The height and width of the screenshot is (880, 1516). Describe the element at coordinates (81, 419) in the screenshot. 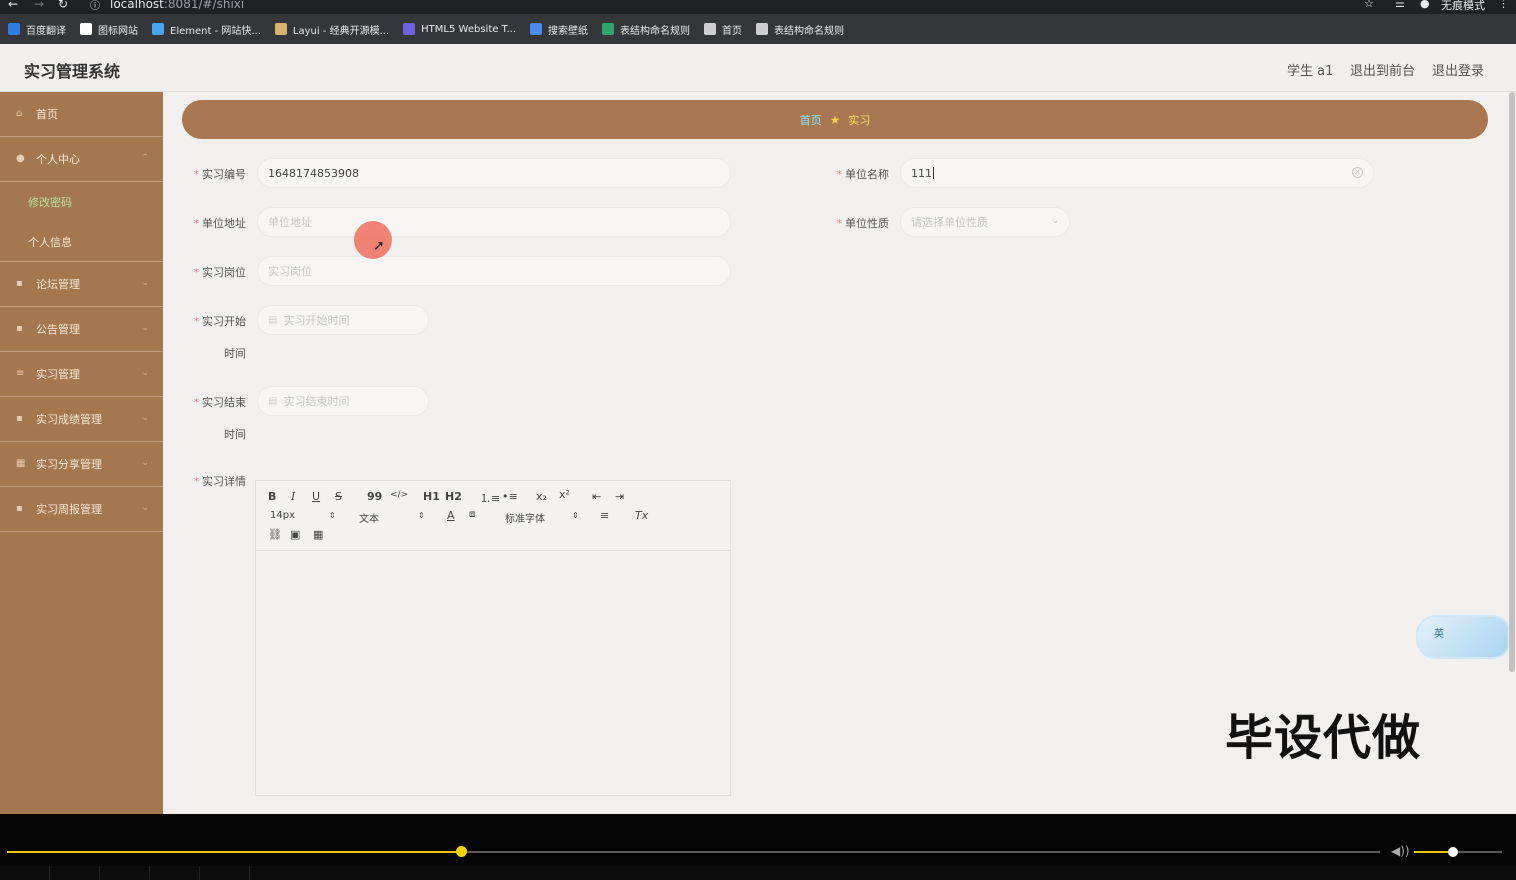

I see `sidebar-item-grade: ▪ 实习成绩管理 ⌄` at that location.